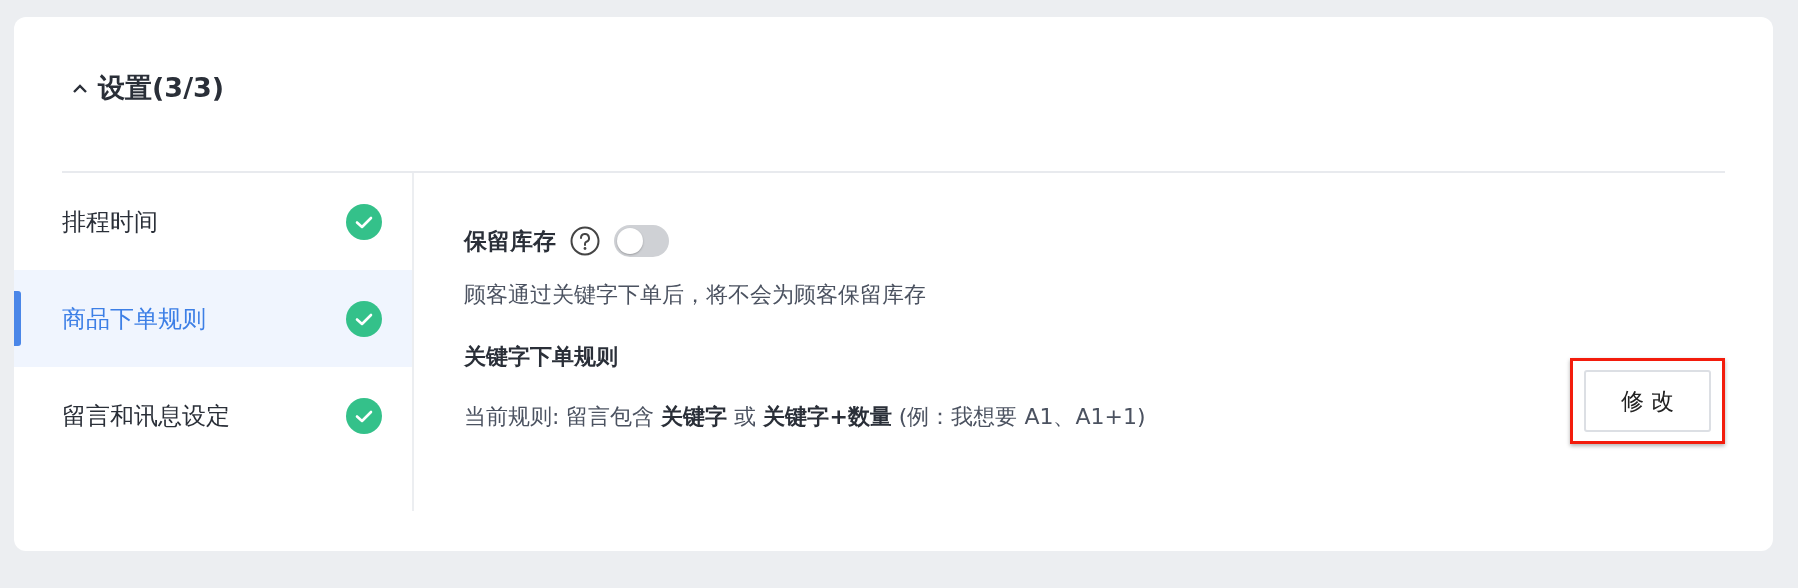 The image size is (1798, 588). Describe the element at coordinates (641, 241) in the screenshot. I see `toggle-switch` at that location.